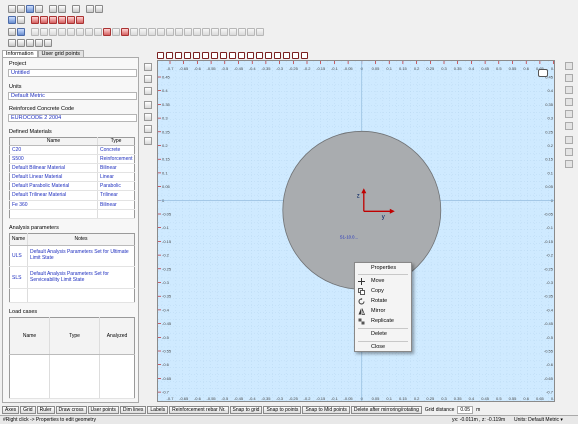  What do you see at coordinates (148, 117) in the screenshot?
I see `zoom-out-icon` at bounding box center [148, 117].